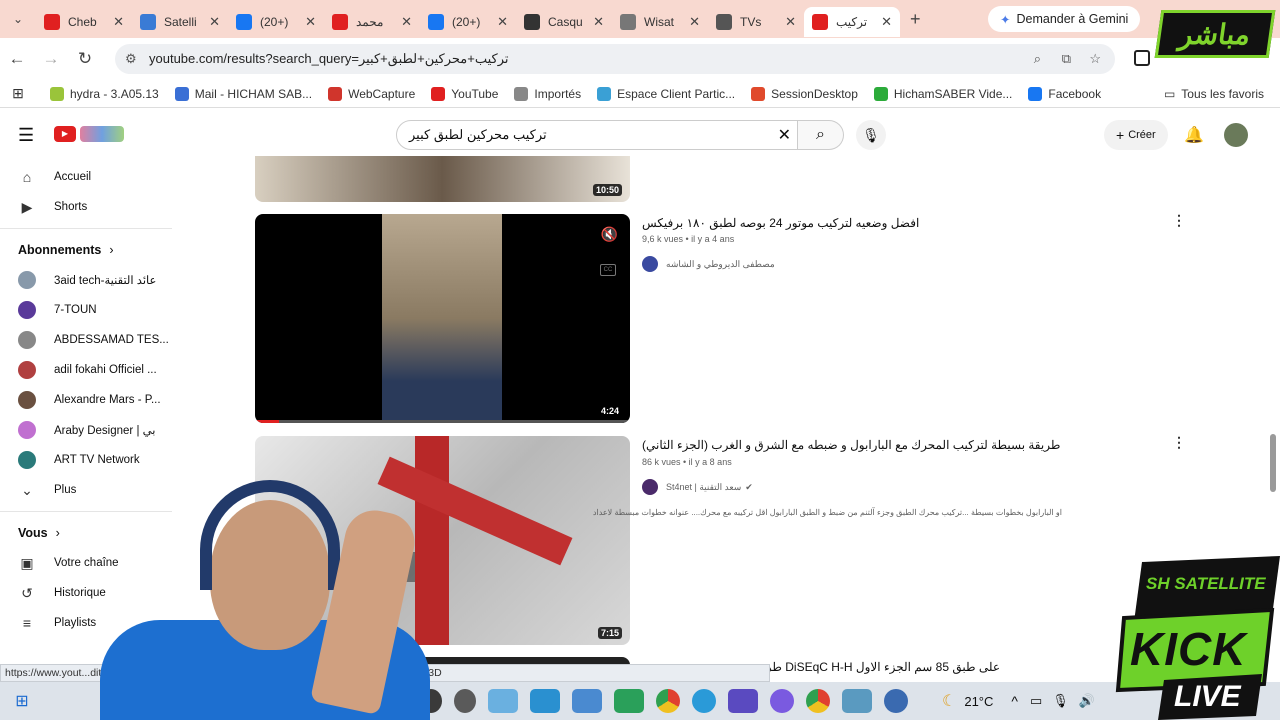  Describe the element at coordinates (86, 430) in the screenshot. I see `subscription-item-5: Araby Designer | بي` at that location.